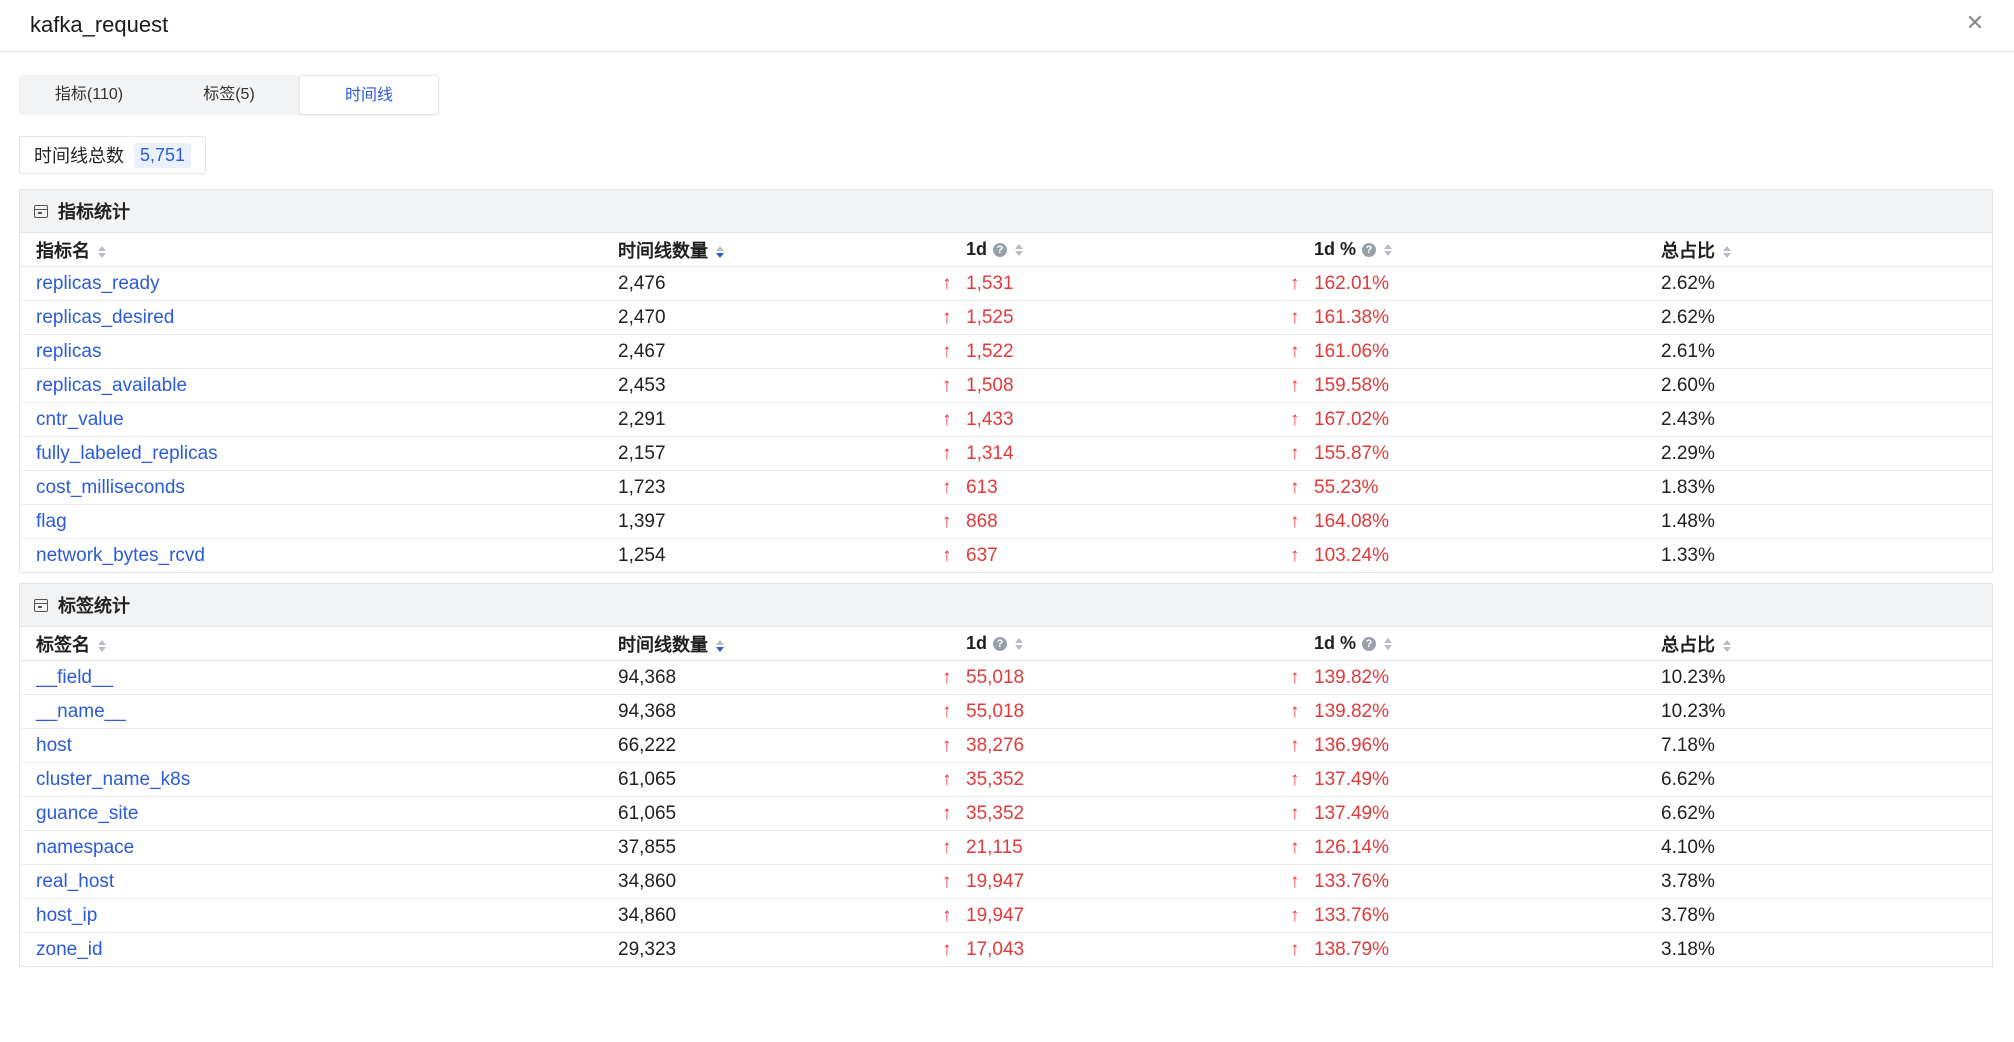  I want to click on row-name-link: __name__, so click(81, 712).